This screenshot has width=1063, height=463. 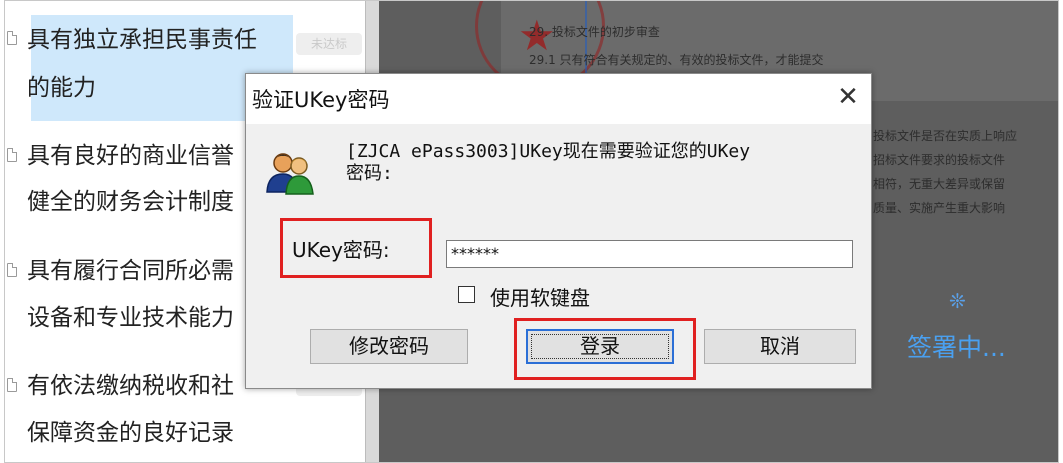 I want to click on change-password-button: 修改密码, so click(x=389, y=346).